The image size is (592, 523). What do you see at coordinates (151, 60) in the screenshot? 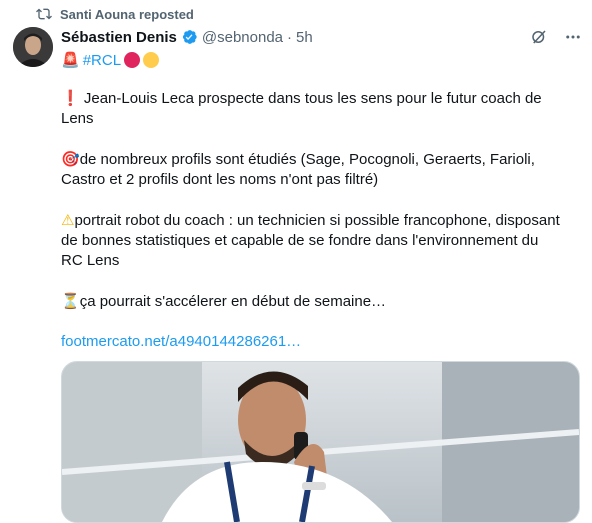
I see `yellow-circle-emoji` at bounding box center [151, 60].